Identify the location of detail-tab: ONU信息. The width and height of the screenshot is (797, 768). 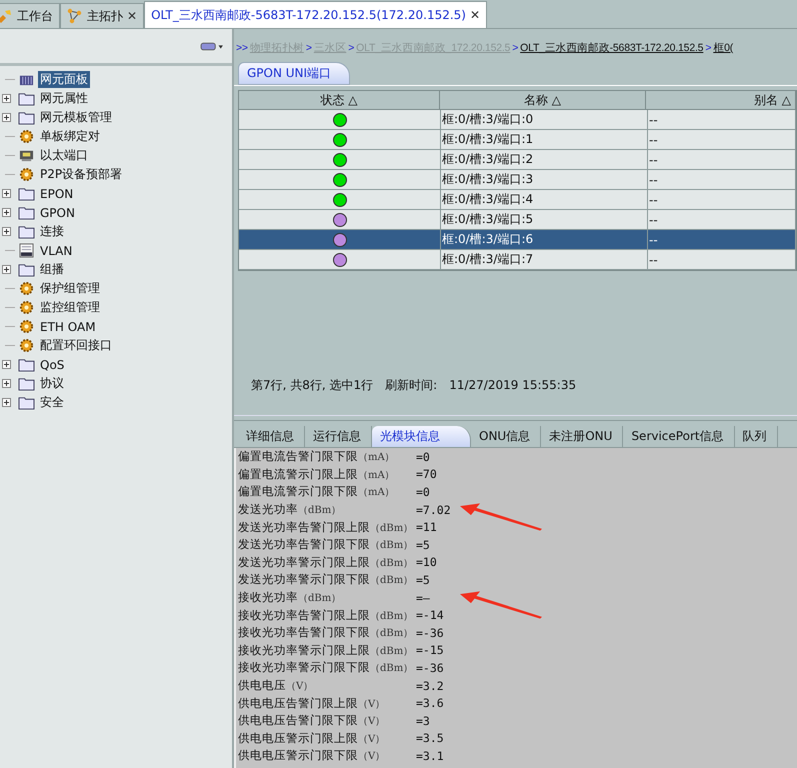
(506, 436).